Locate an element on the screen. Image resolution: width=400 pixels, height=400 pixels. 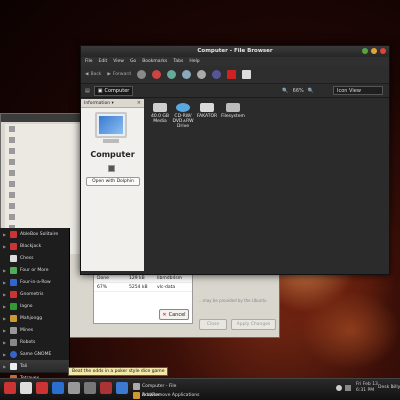
menu-item-four-or-more: ▶ Four or More is located at coordinates (34, 270).